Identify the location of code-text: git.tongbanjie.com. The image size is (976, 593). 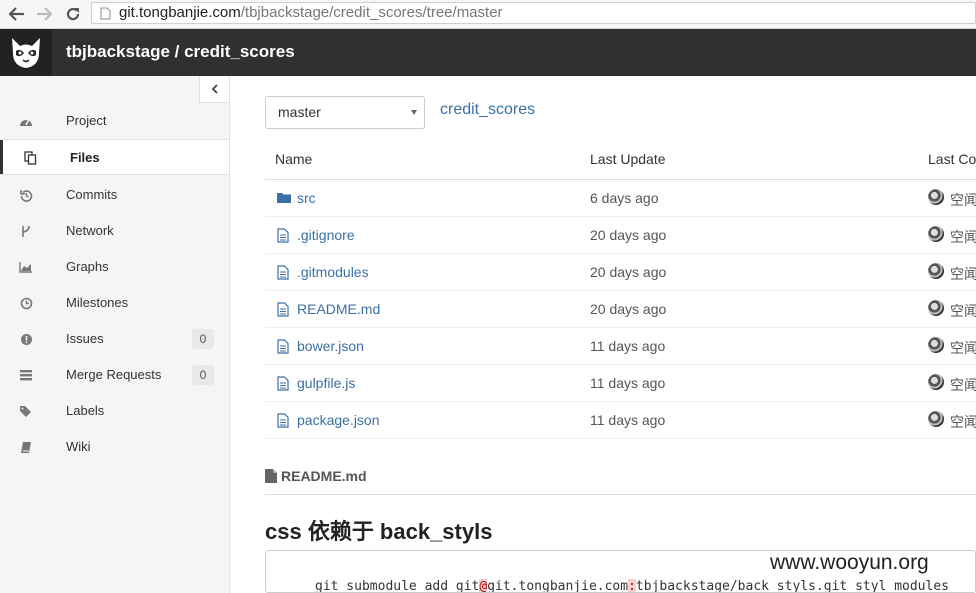
(558, 586).